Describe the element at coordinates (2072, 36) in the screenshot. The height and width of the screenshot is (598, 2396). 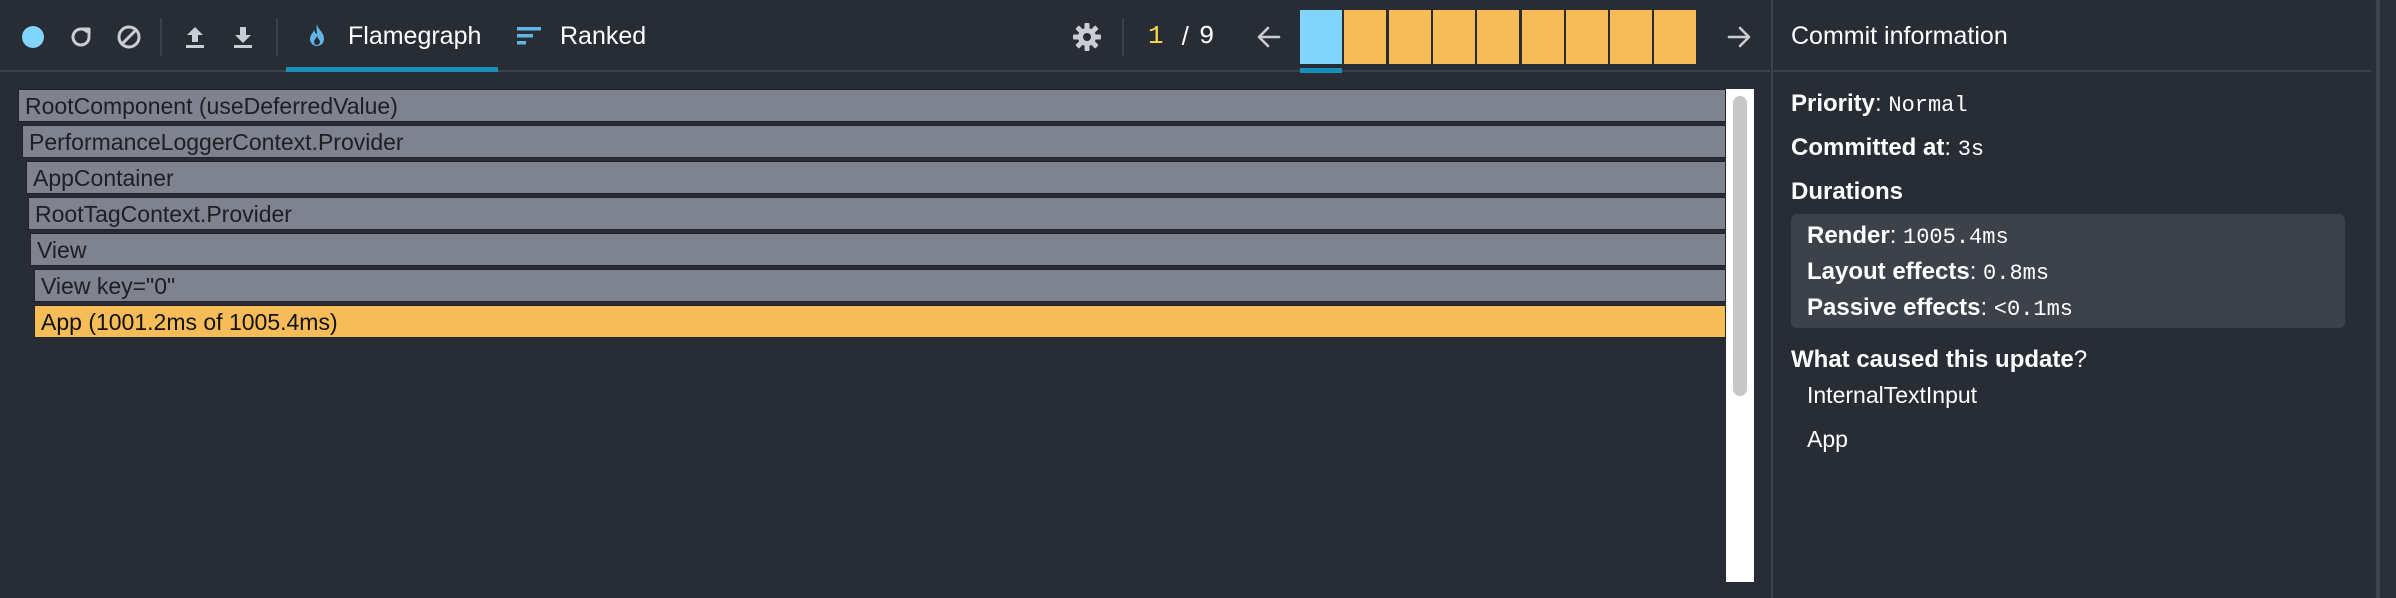
I see `commit-info-title: Commit information` at that location.